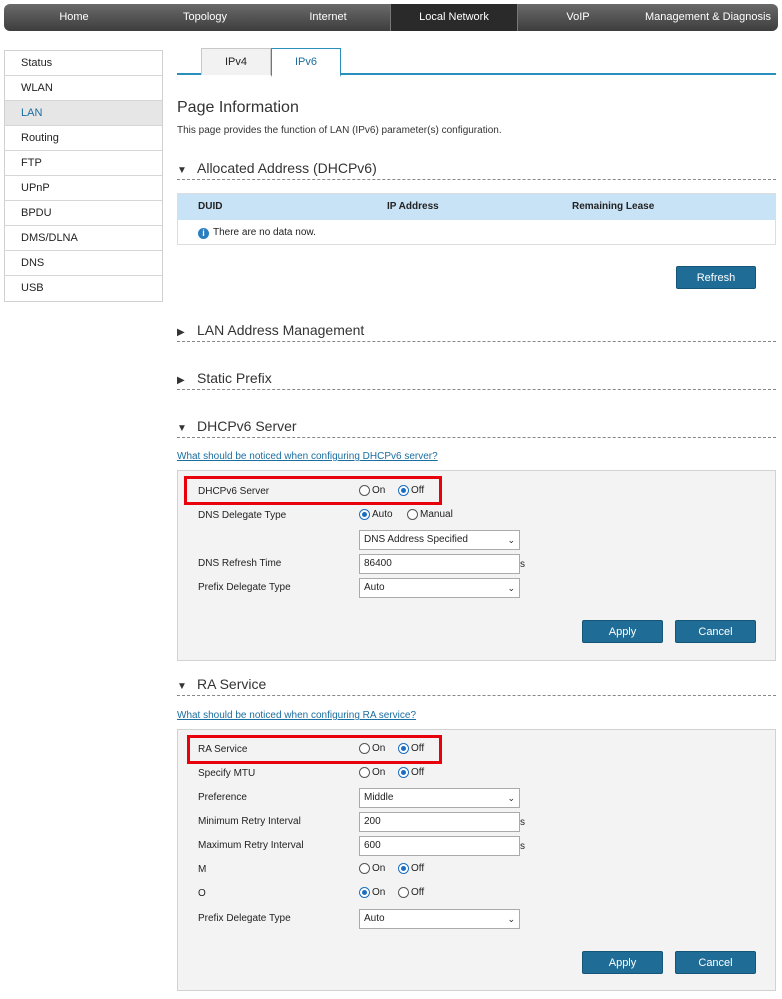 This screenshot has width=782, height=999. I want to click on ra-apply-button: Apply, so click(622, 962).